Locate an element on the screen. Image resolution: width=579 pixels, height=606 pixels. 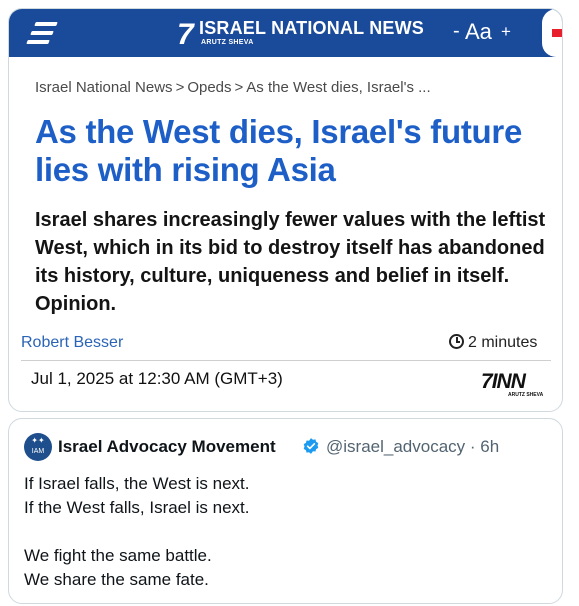
clock-icon is located at coordinates (456, 341).